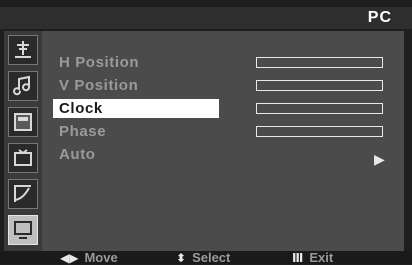 This screenshot has width=412, height=265. Describe the element at coordinates (211, 257) in the screenshot. I see `select-label: Select` at that location.